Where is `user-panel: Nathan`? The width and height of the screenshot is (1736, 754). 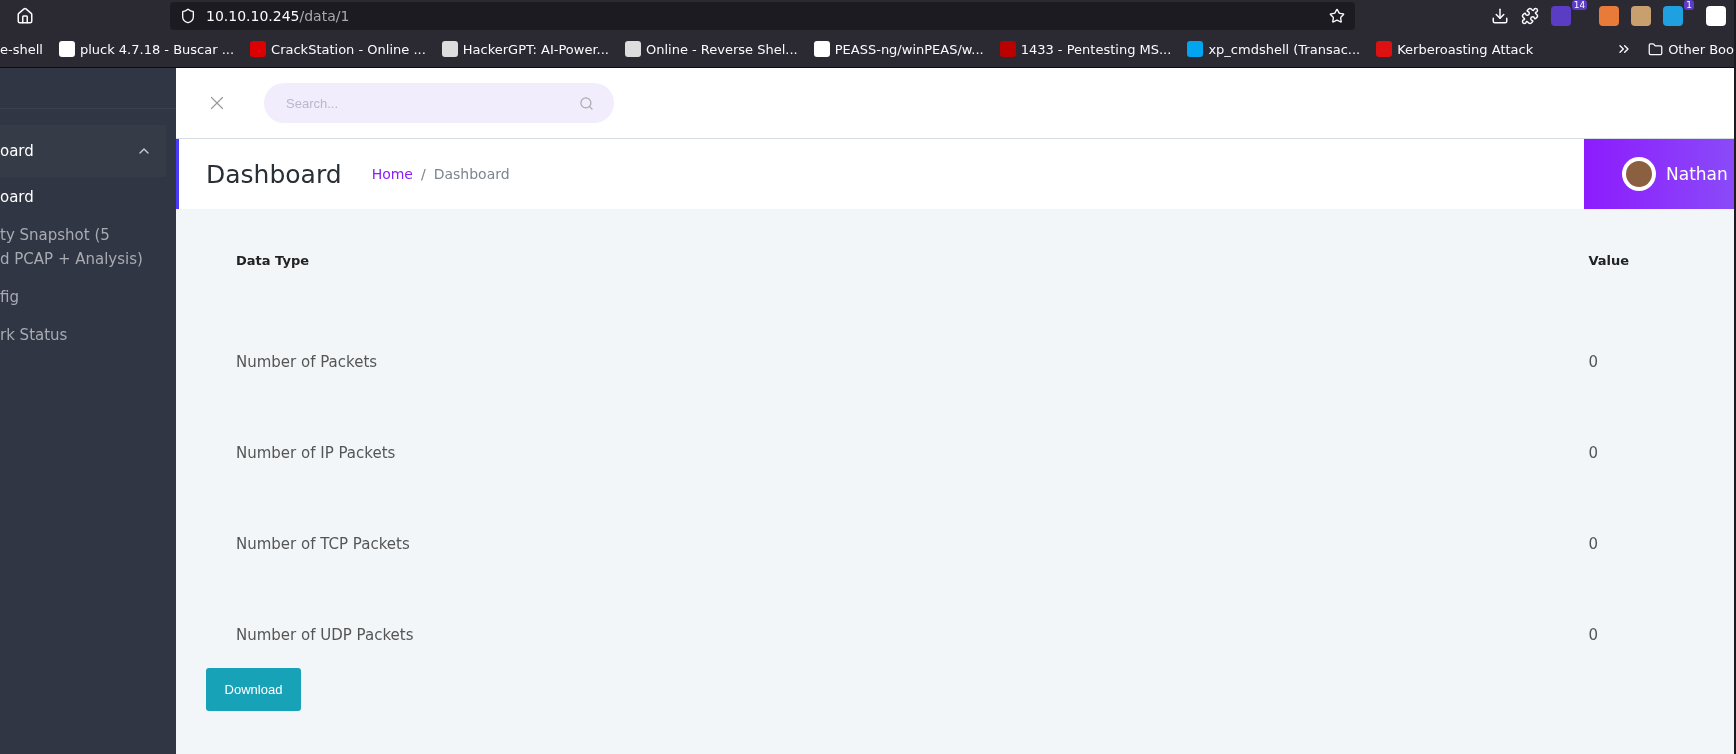
user-panel: Nathan is located at coordinates (1659, 174).